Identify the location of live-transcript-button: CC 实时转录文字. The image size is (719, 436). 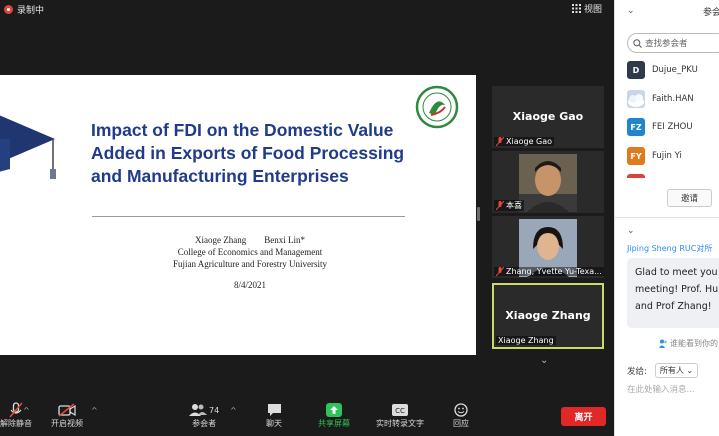
(400, 415).